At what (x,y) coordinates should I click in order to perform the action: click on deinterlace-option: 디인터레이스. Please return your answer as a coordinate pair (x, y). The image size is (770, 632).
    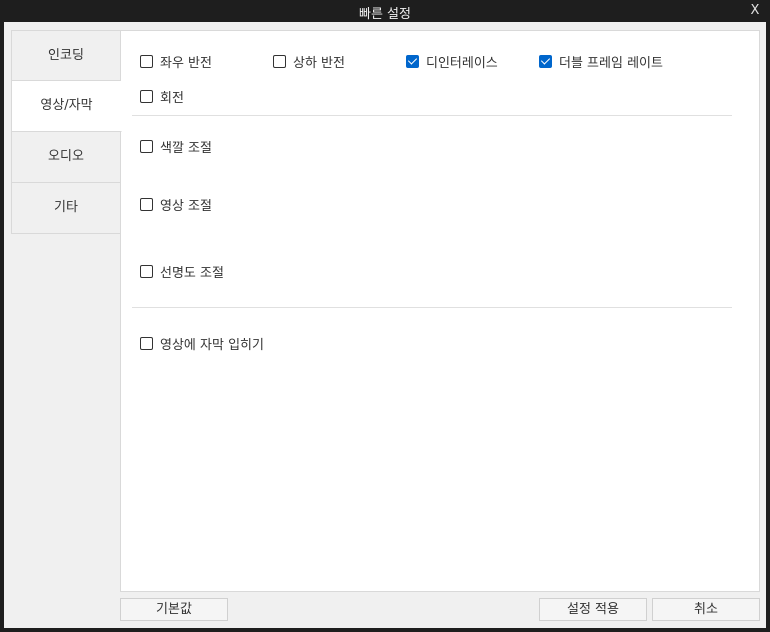
    Looking at the image, I should click on (452, 61).